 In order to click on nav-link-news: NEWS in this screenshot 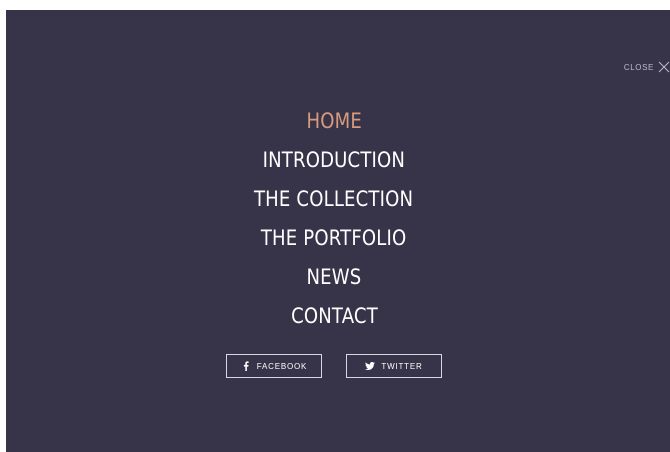, I will do `click(334, 277)`.